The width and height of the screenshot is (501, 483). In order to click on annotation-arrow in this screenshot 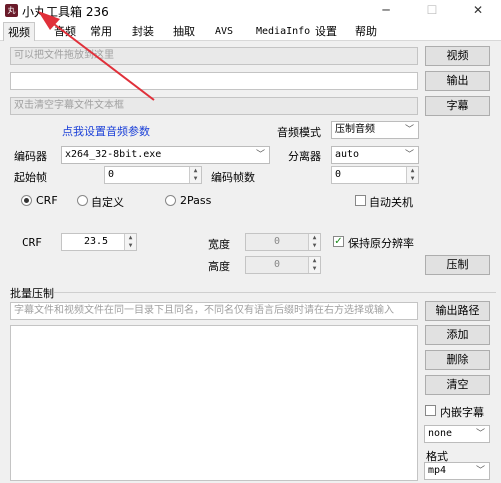, I will do `click(96, 56)`.